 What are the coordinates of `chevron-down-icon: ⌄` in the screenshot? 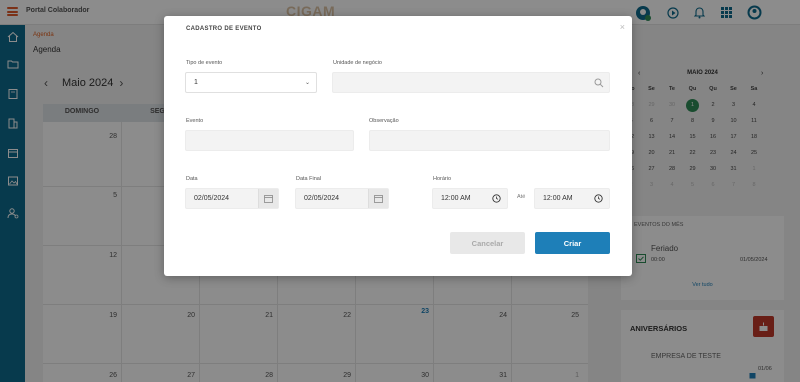 It's located at (307, 83).